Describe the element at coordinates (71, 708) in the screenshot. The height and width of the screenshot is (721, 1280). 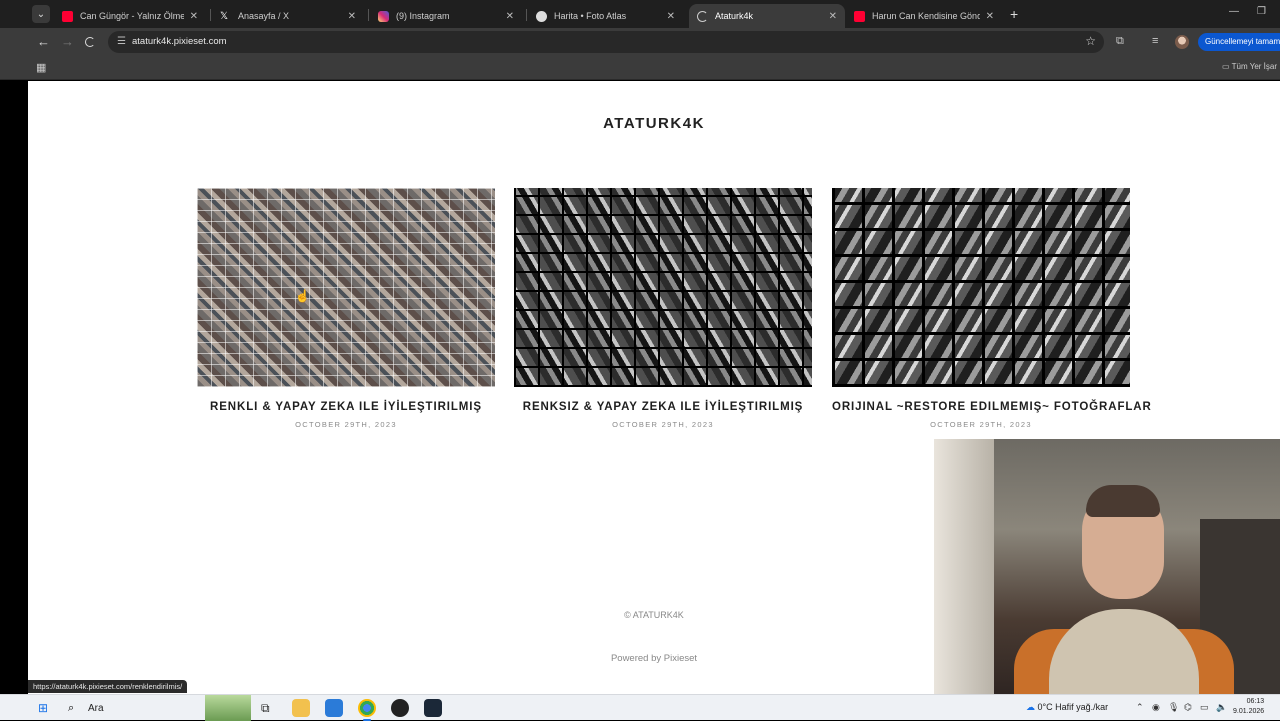
I see `search-icon: ⌕` at that location.